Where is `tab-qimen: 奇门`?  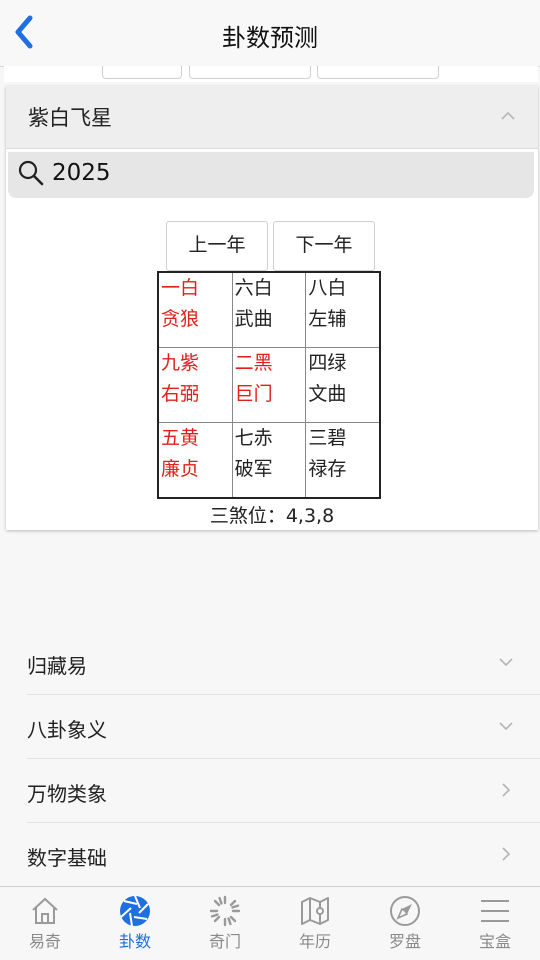
tab-qimen: 奇门 is located at coordinates (225, 923).